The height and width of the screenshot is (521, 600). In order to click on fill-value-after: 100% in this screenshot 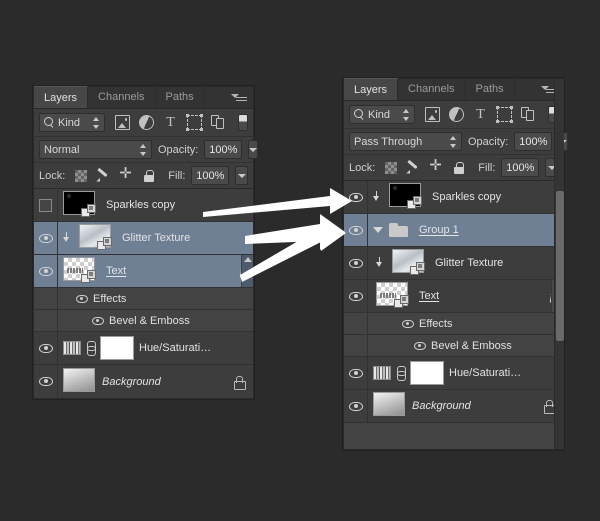, I will do `click(520, 167)`.